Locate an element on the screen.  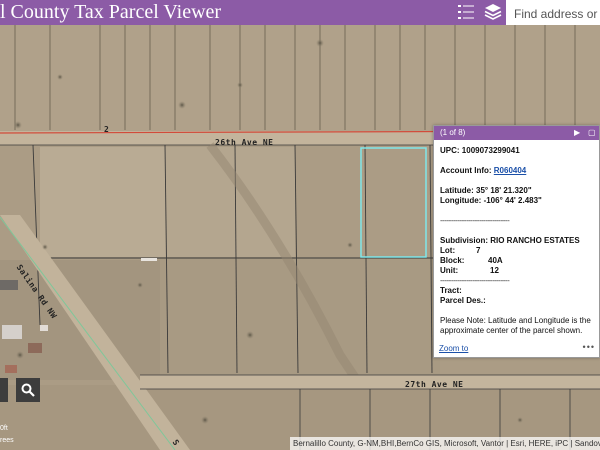
maximize-icon: ▢ is located at coordinates (592, 132).